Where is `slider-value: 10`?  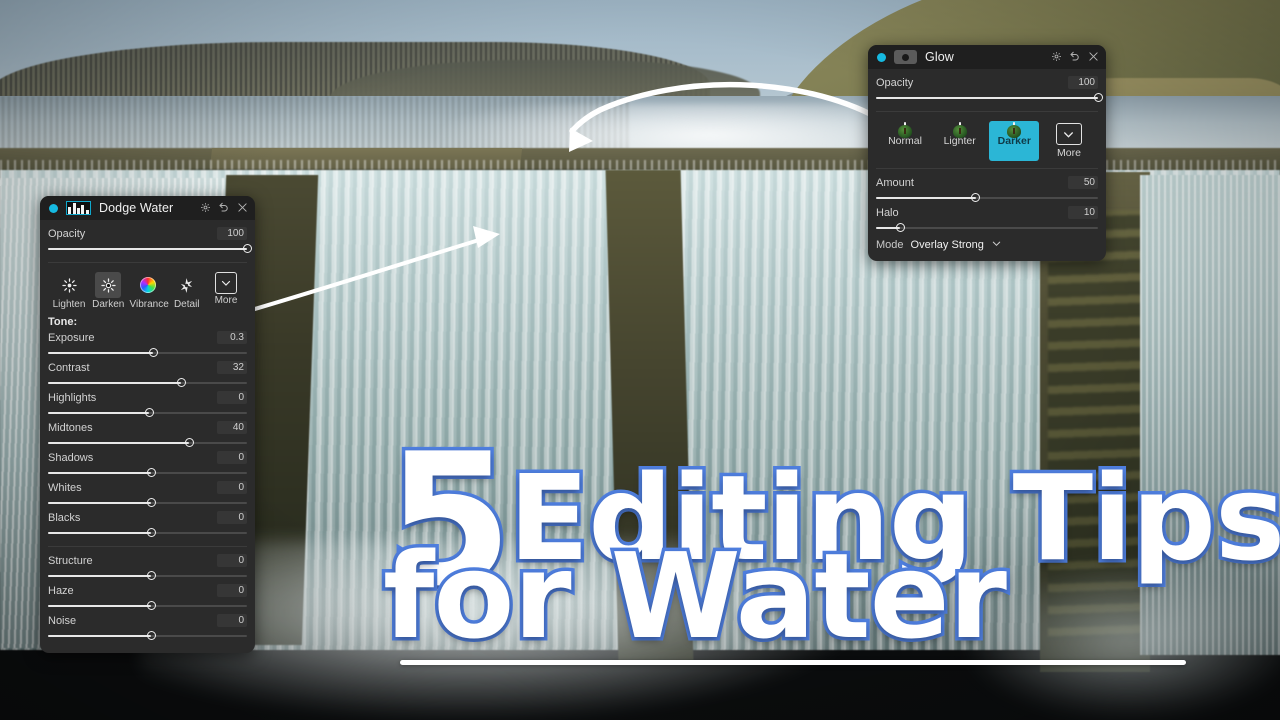 slider-value: 10 is located at coordinates (1083, 212).